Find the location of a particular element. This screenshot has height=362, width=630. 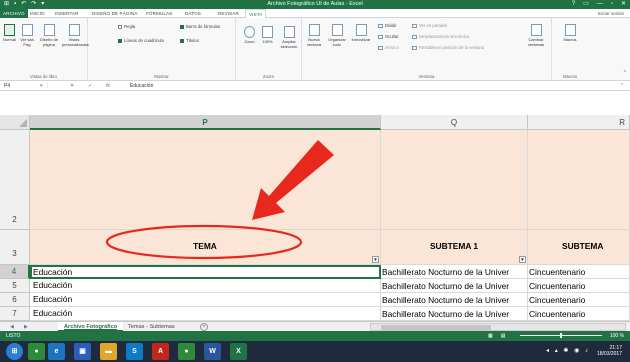

collapse-ribbon-icon: ^ is located at coordinates (625, 73).